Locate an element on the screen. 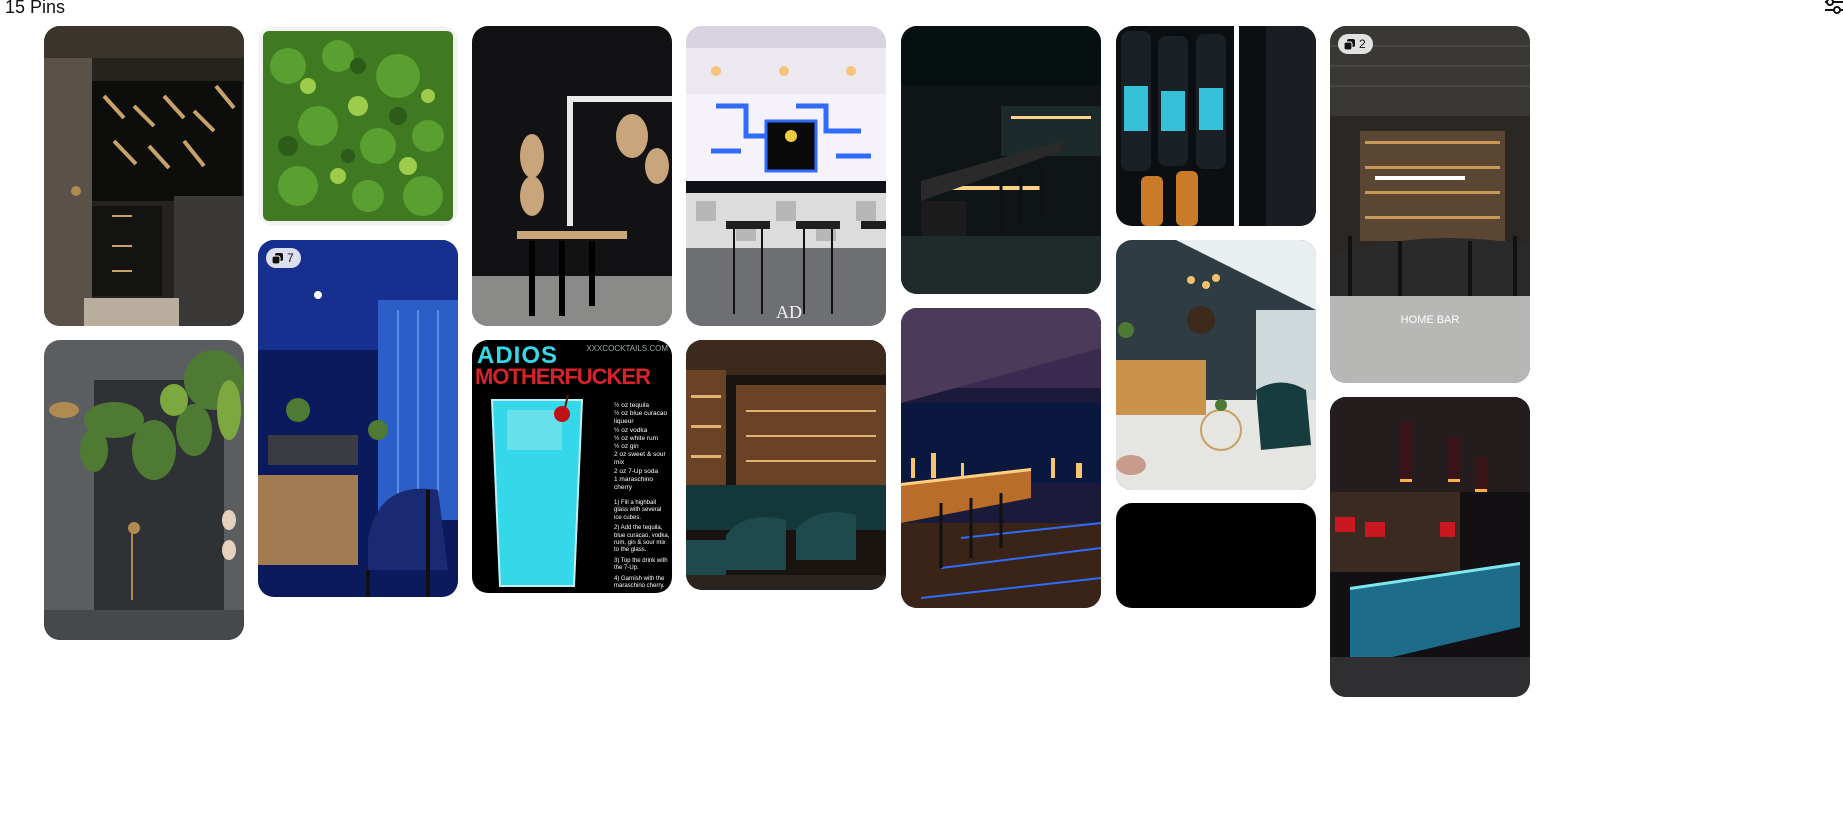 The image size is (1843, 838). home-bar-caption: HOME BAR is located at coordinates (1430, 320).